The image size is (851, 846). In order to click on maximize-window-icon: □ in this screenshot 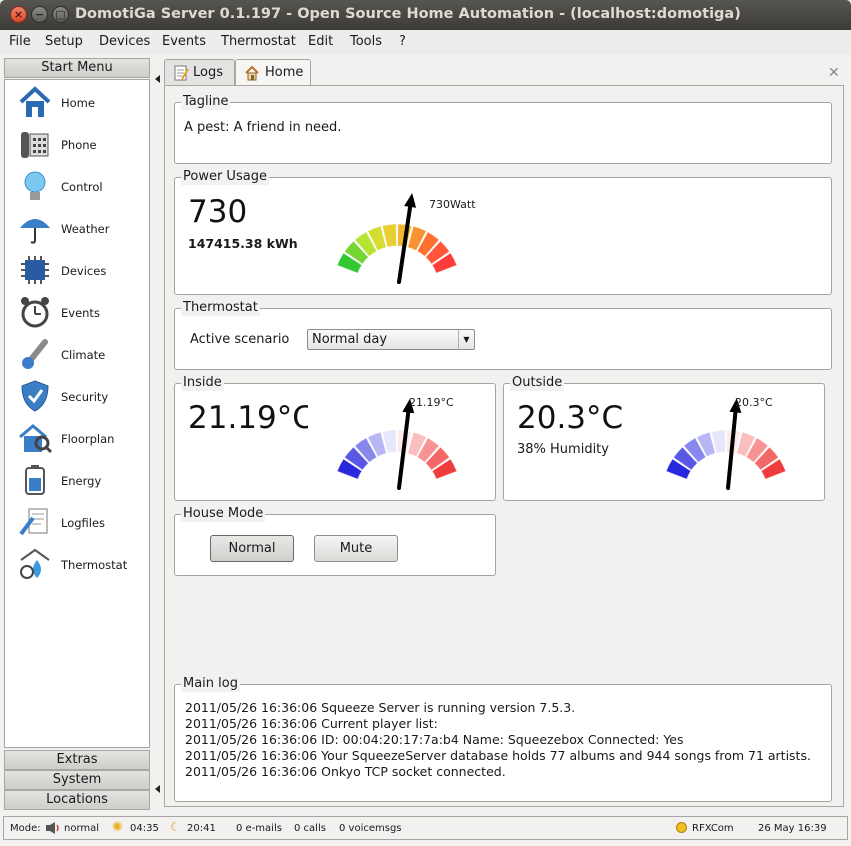, I will do `click(60, 14)`.